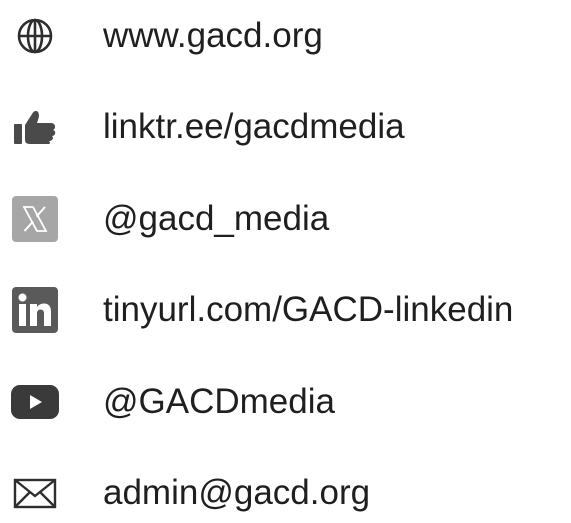 The image size is (571, 523). What do you see at coordinates (35, 310) in the screenshot?
I see `linkedin-icon` at bounding box center [35, 310].